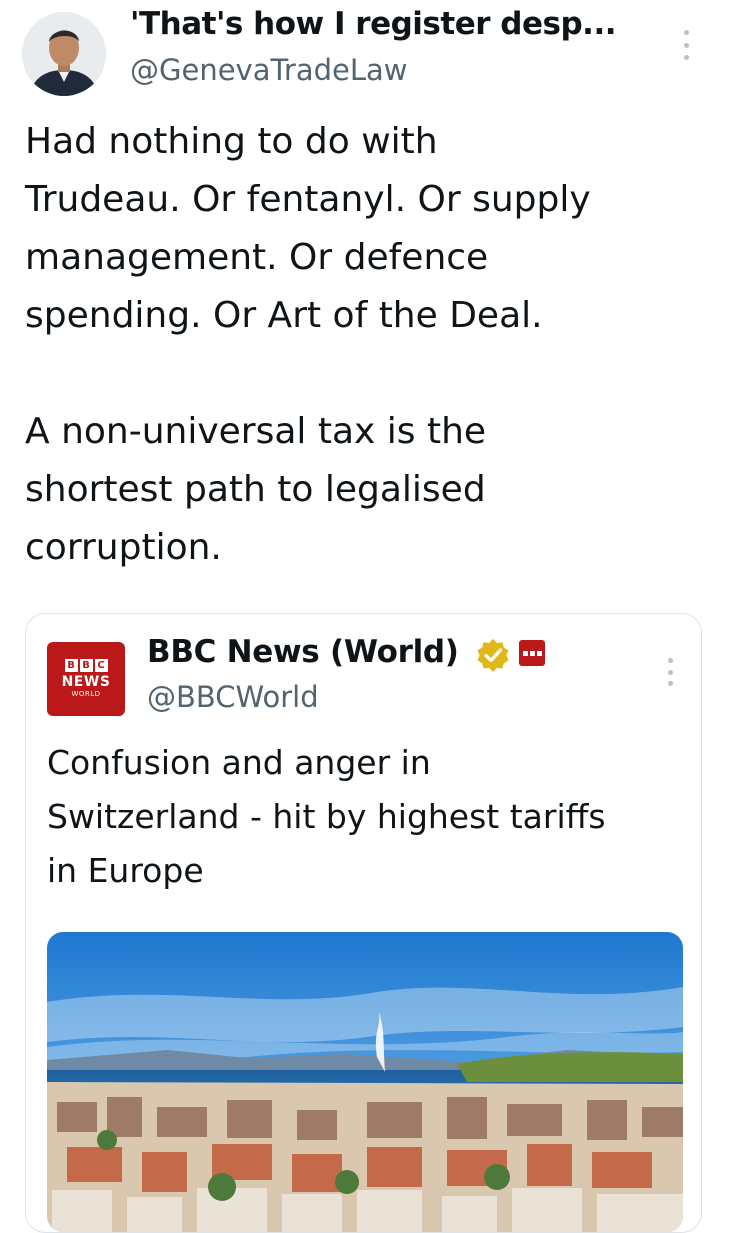 The height and width of the screenshot is (1233, 729). I want to click on profile-photo, so click(64, 54).